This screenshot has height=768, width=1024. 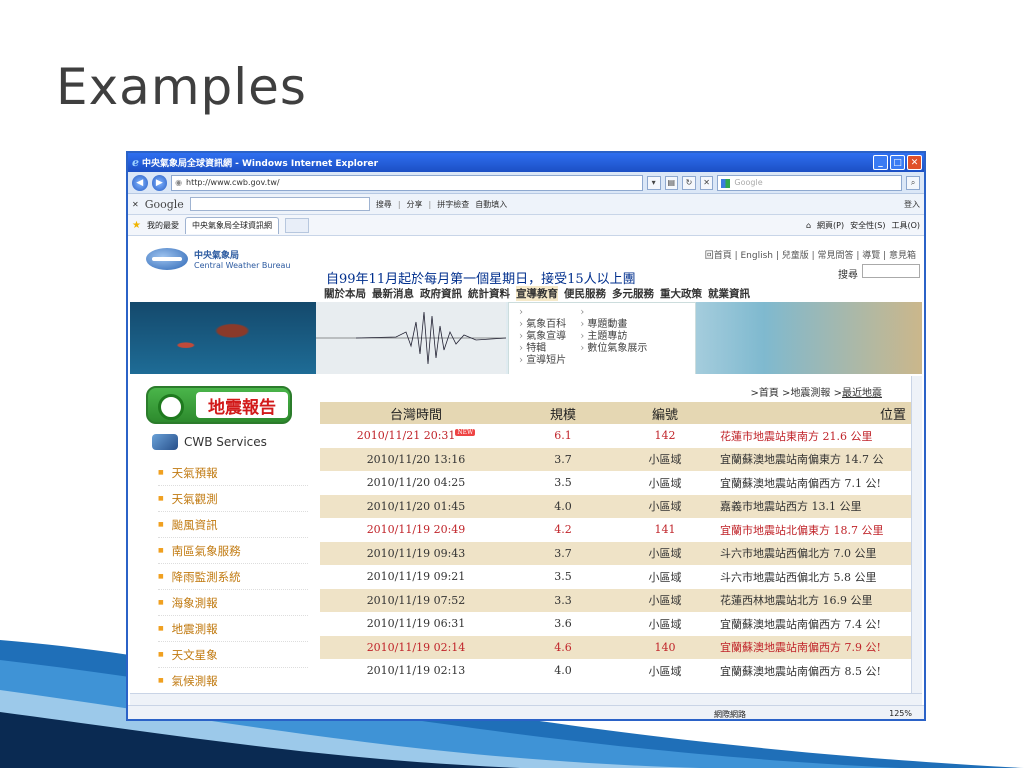 What do you see at coordinates (393, 293) in the screenshot?
I see `nav-news: 最新消息` at bounding box center [393, 293].